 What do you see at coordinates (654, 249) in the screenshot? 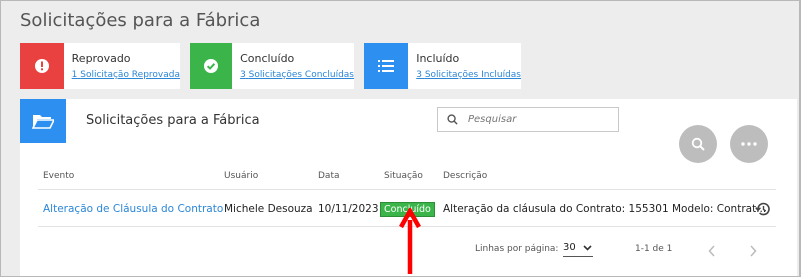
I see `pagination-range: 1-1 de 1` at bounding box center [654, 249].